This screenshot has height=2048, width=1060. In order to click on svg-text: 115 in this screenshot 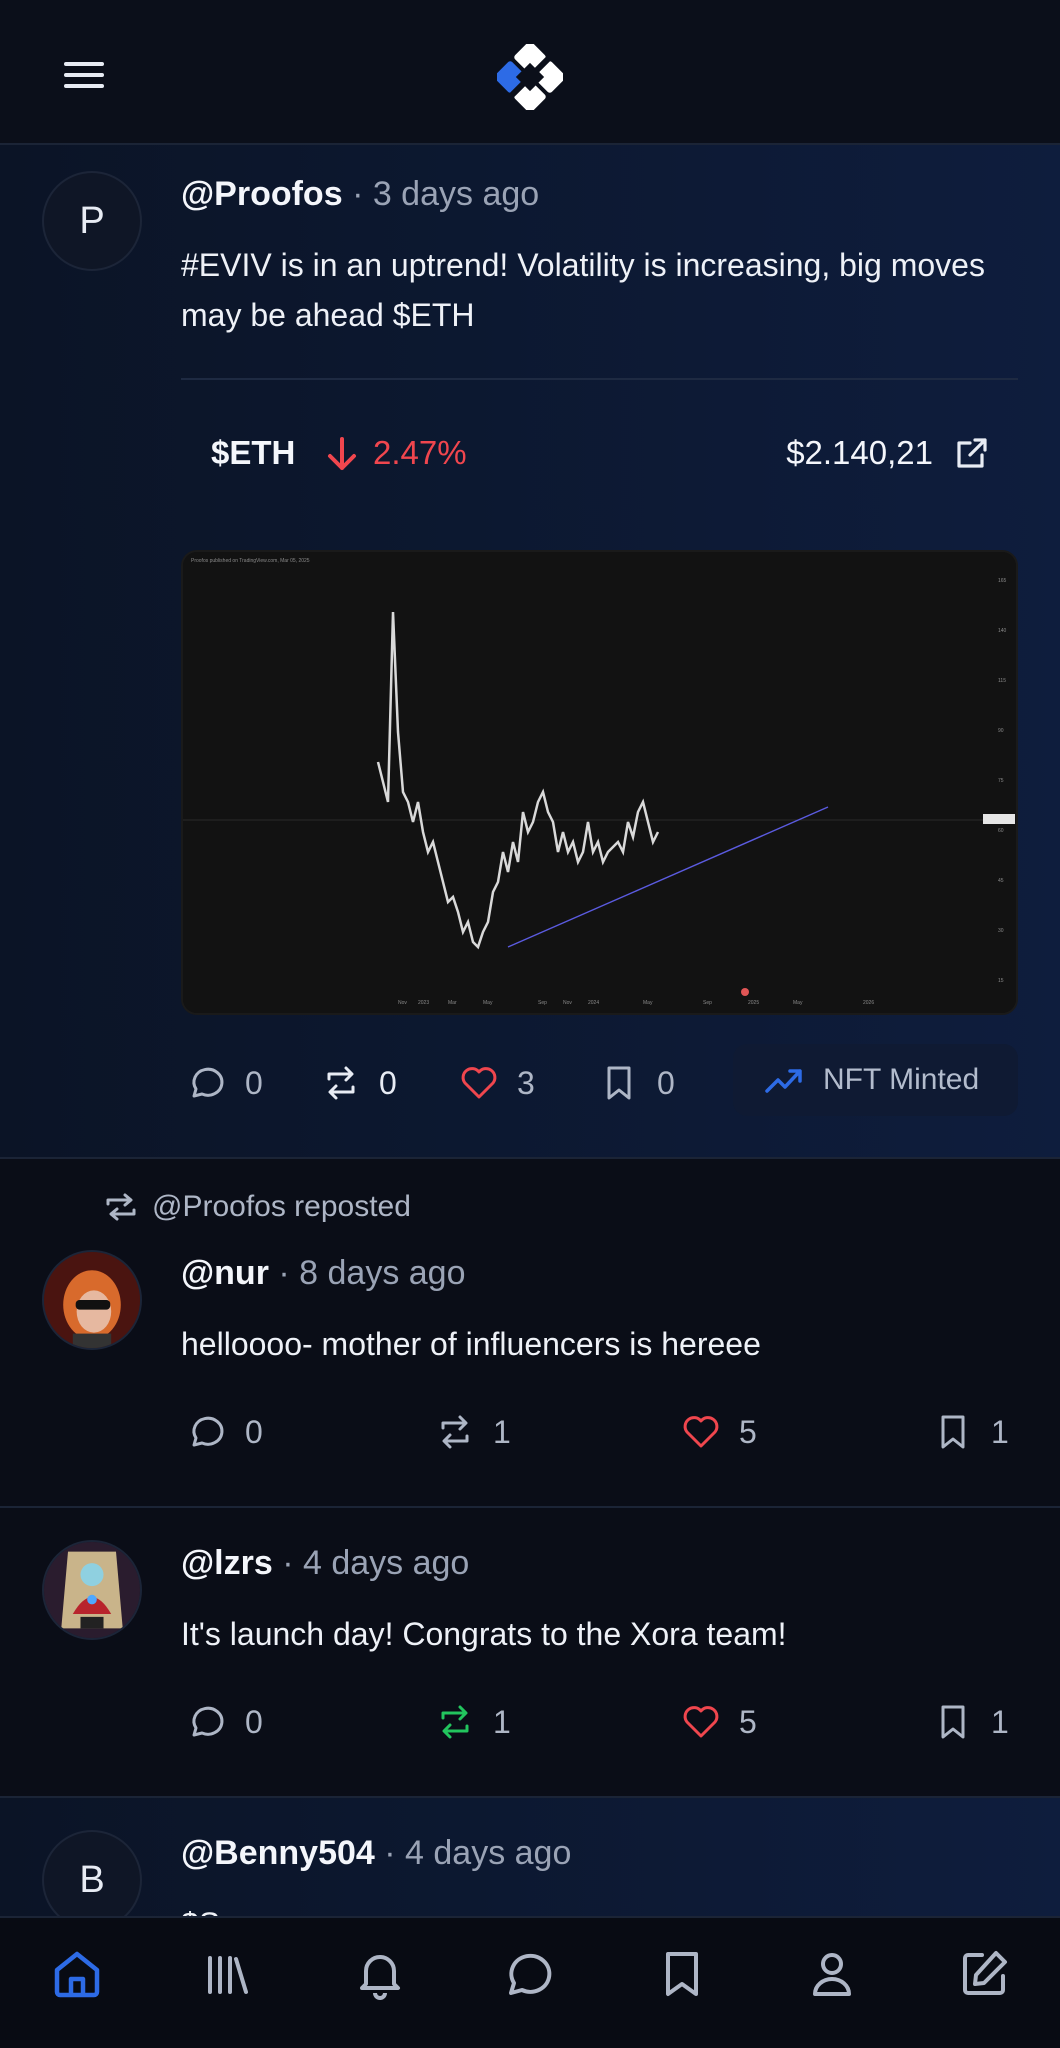, I will do `click(1002, 681)`.